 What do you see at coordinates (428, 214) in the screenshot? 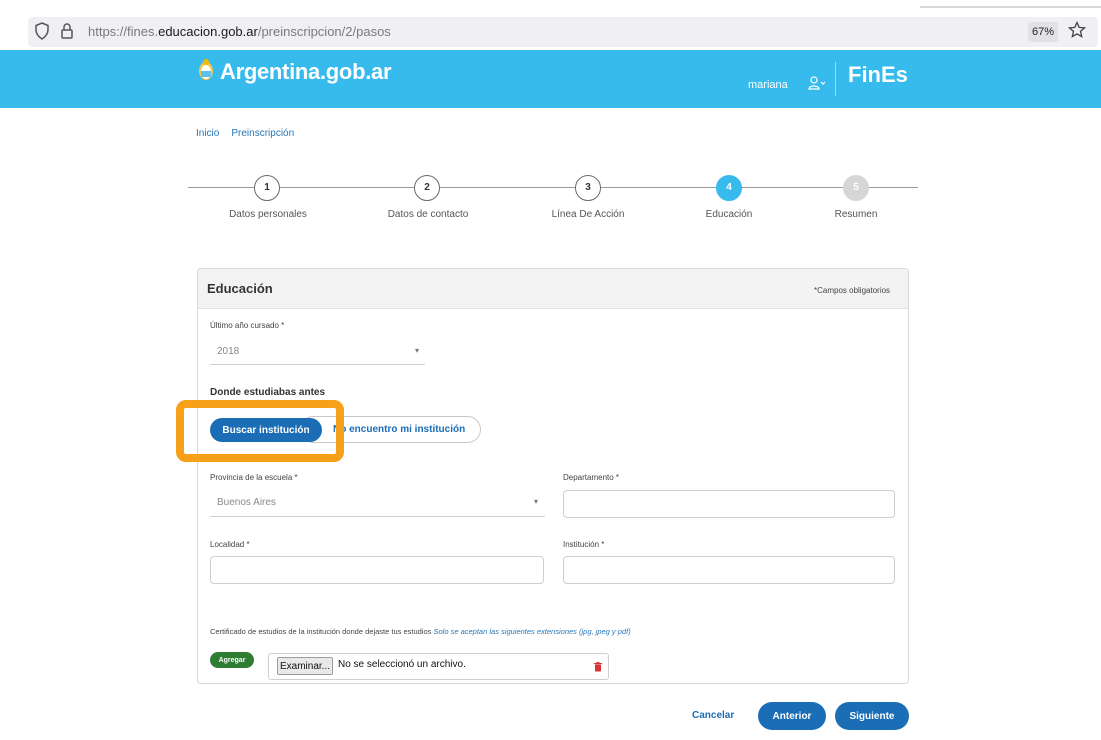
I see `step-2-label: Datos de contacto` at bounding box center [428, 214].